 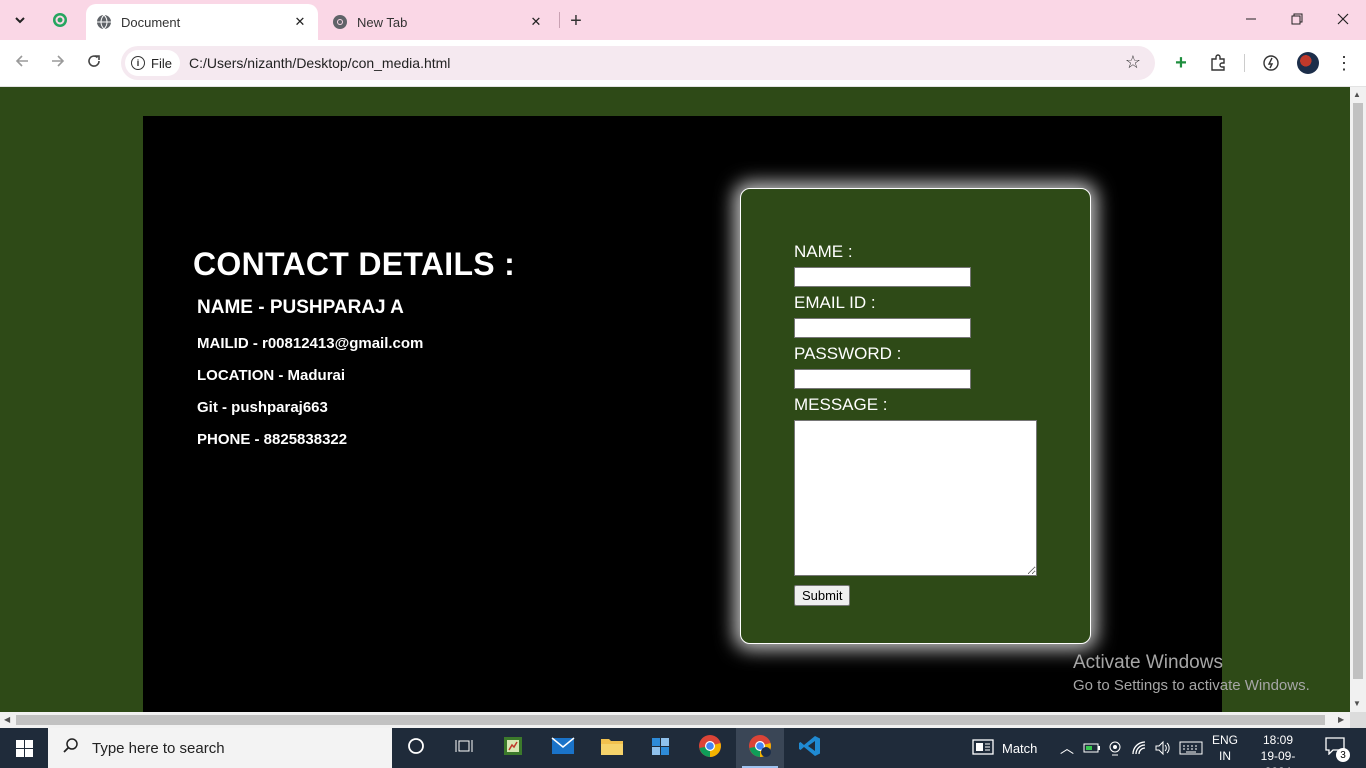 What do you see at coordinates (1133, 62) in the screenshot?
I see `bookmark-star-icon: ☆` at bounding box center [1133, 62].